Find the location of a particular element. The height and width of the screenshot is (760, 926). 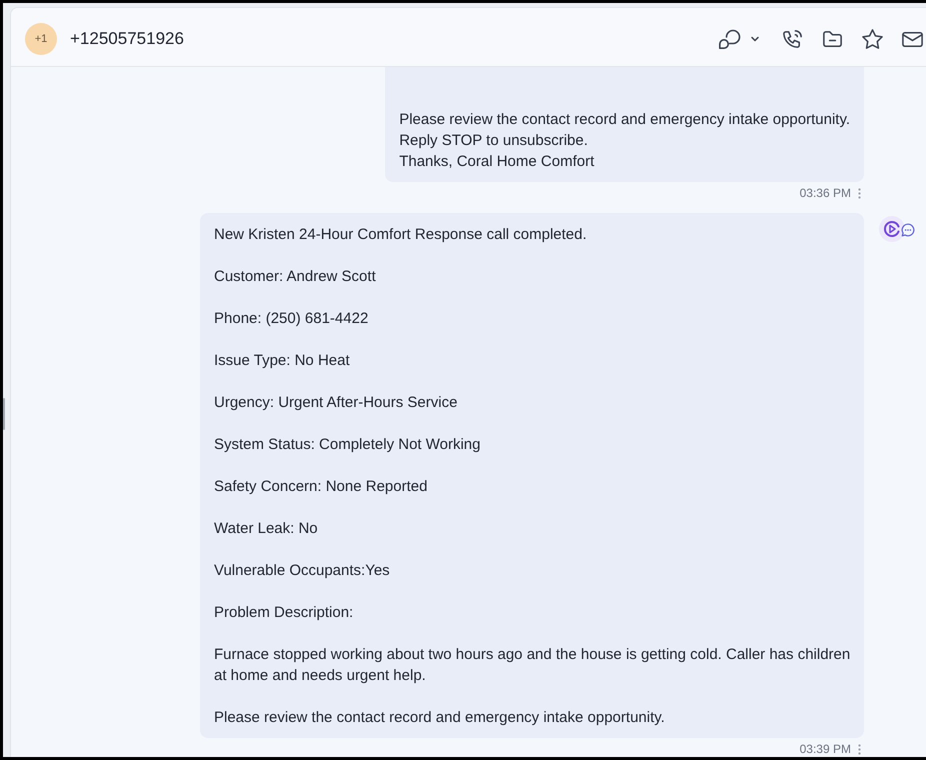

message-timestamp: 03:39 PM is located at coordinates (825, 749).